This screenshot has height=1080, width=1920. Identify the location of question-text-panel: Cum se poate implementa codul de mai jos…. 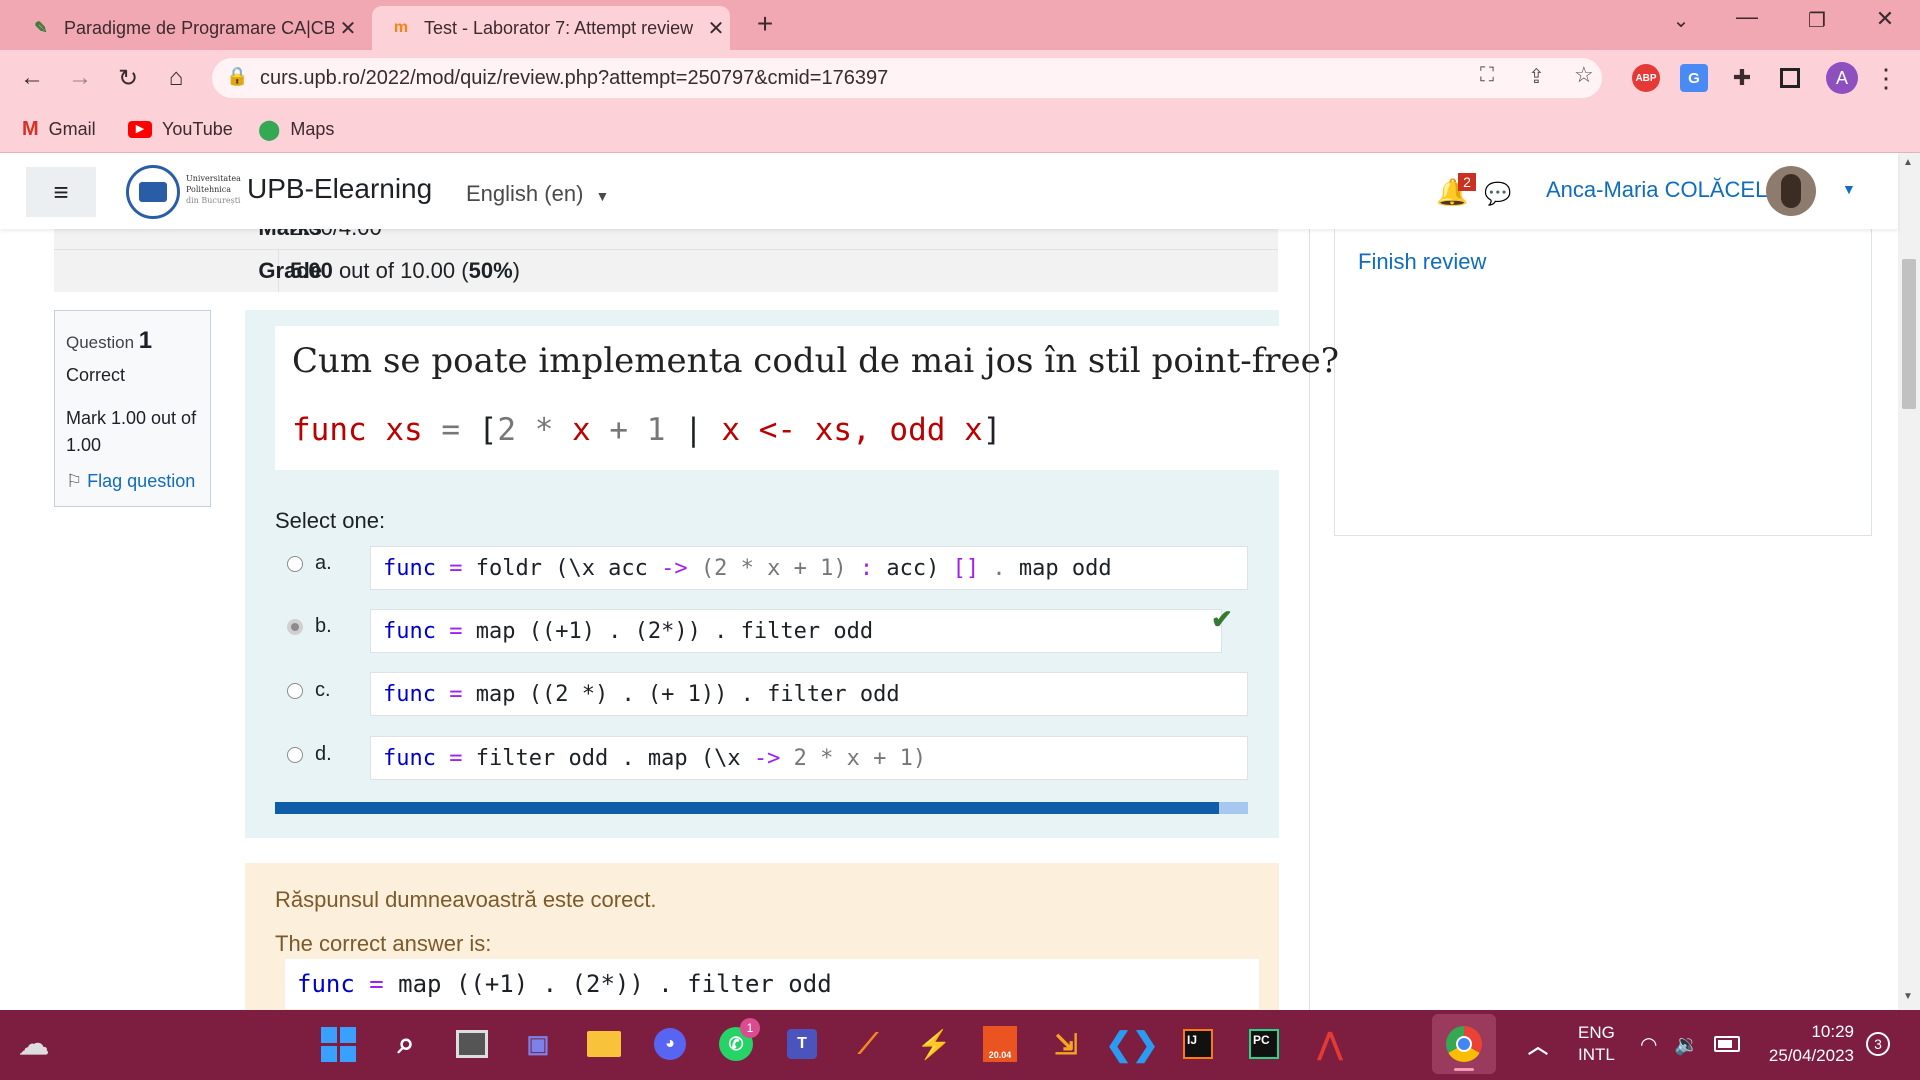
(807, 398).